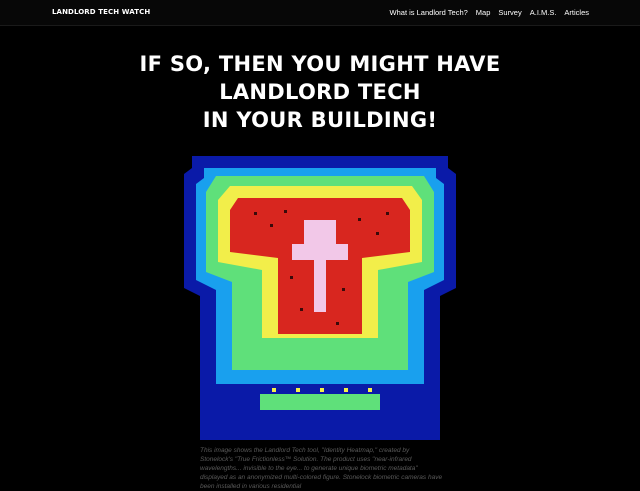  Describe the element at coordinates (320, 64) in the screenshot. I see `headline-line: IF SO, THEN YOU MIGHT HAVE` at that location.